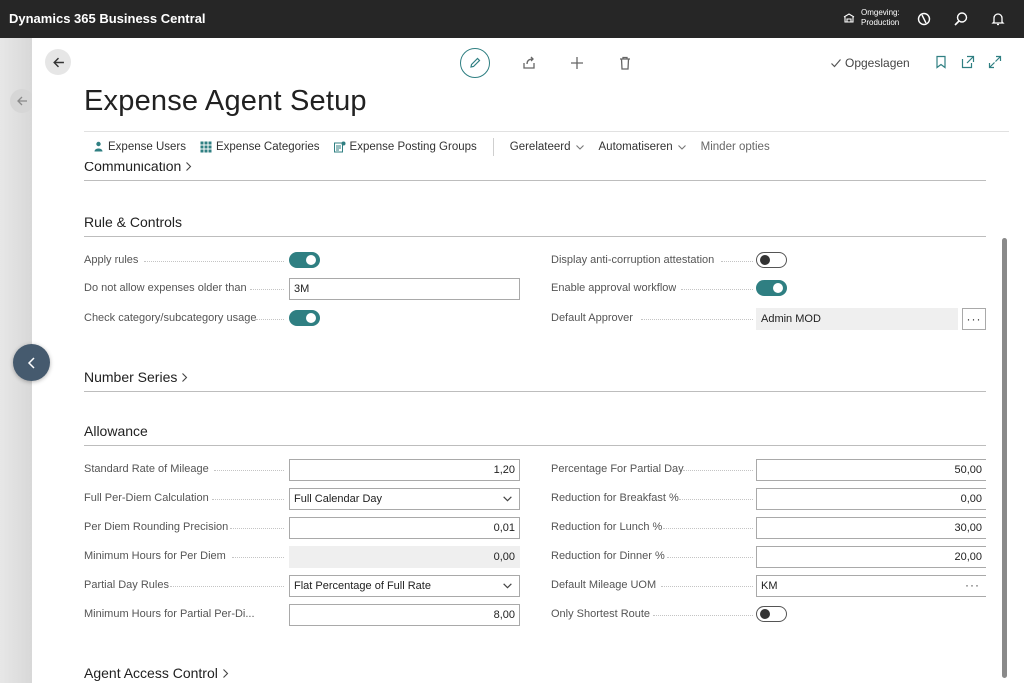 Image resolution: width=1024 pixels, height=683 pixels. I want to click on breakfast-label: Reduction for Breakfast %, so click(615, 498).